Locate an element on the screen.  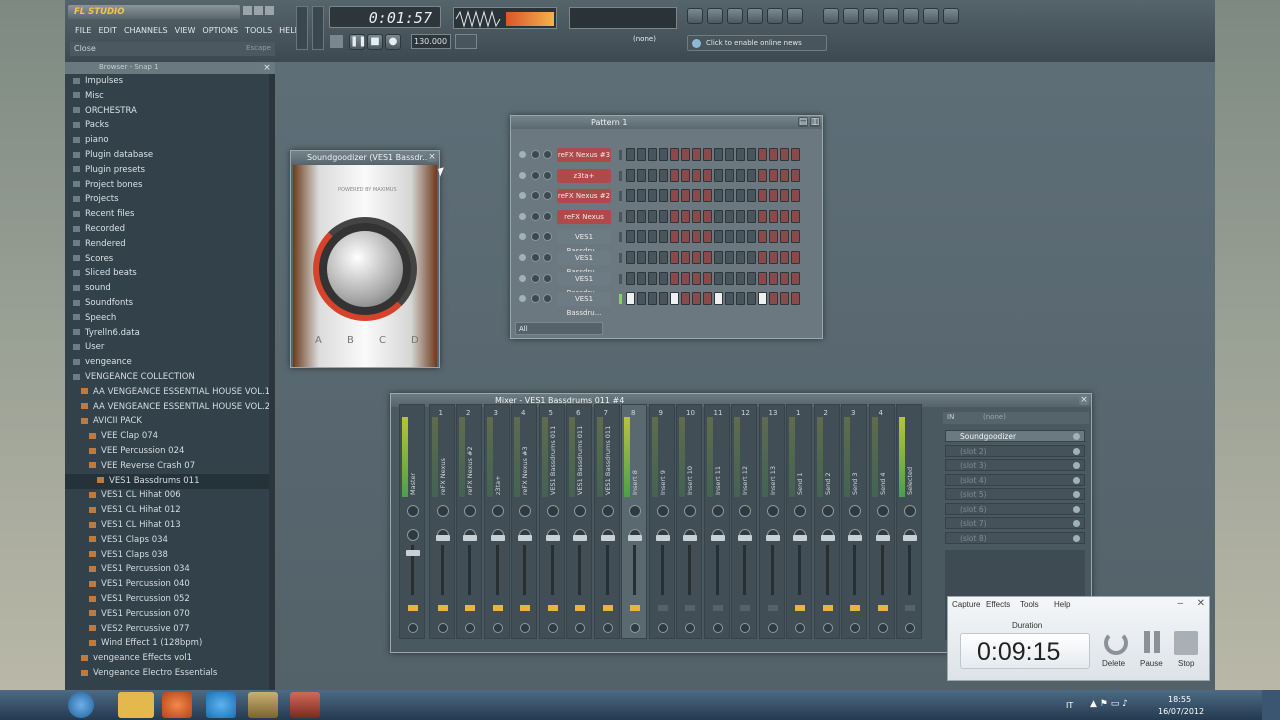
browser-item: Rendered is located at coordinates (169, 244).